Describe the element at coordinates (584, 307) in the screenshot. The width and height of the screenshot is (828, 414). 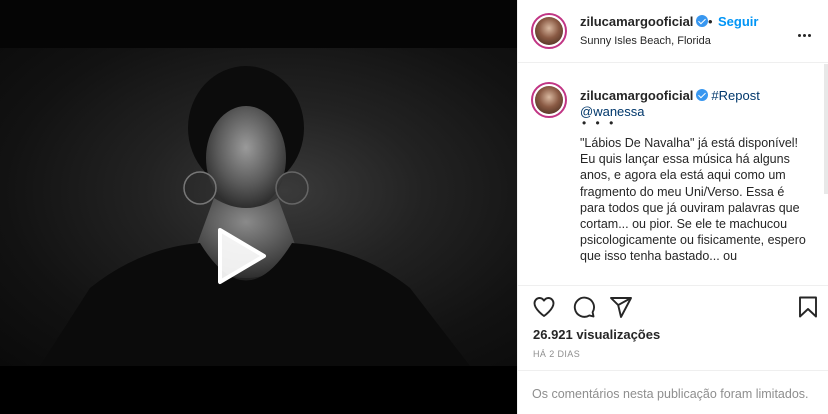
I see `comment-icon` at that location.